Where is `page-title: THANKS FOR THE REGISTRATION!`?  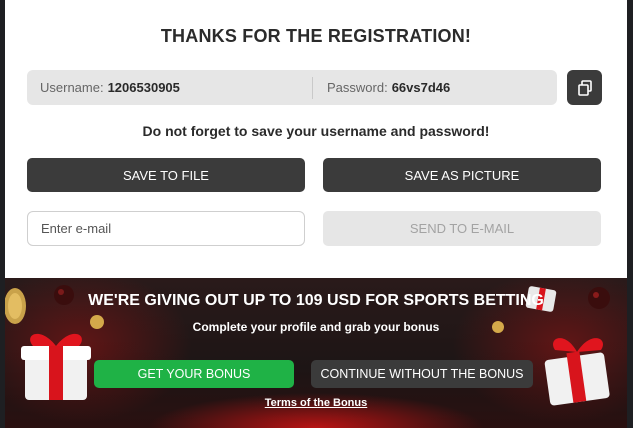 page-title: THANKS FOR THE REGISTRATION! is located at coordinates (316, 36).